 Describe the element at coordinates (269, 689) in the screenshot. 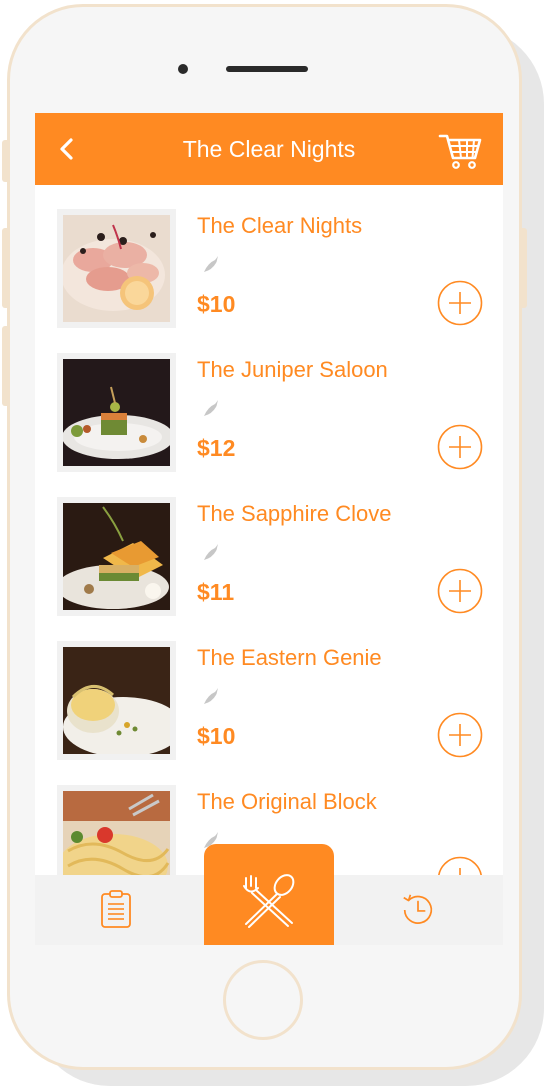

I see `list-item: The Eastern Genie $10` at that location.